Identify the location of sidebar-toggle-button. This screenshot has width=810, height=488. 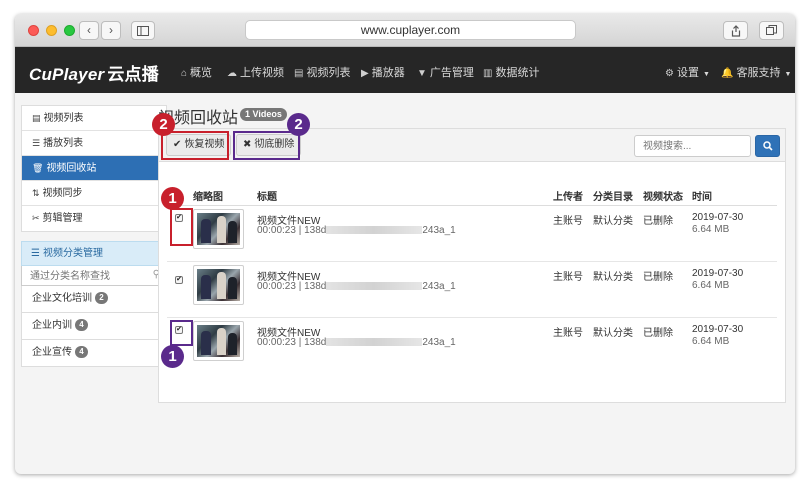
(143, 30).